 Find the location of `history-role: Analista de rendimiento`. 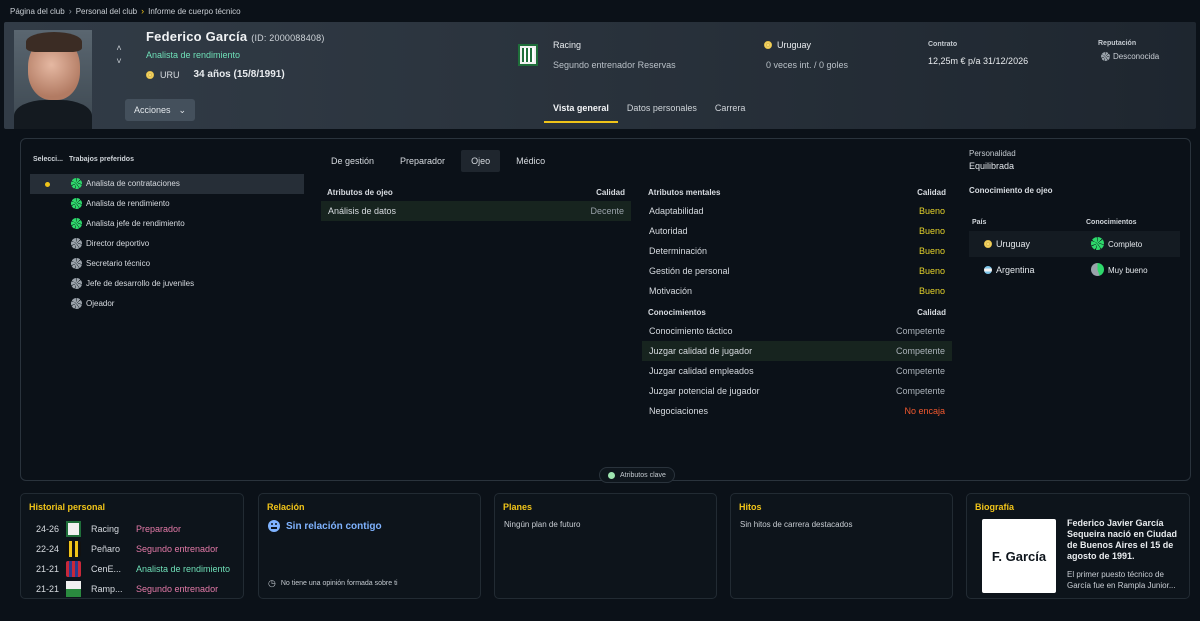

history-role: Analista de rendimiento is located at coordinates (183, 569).